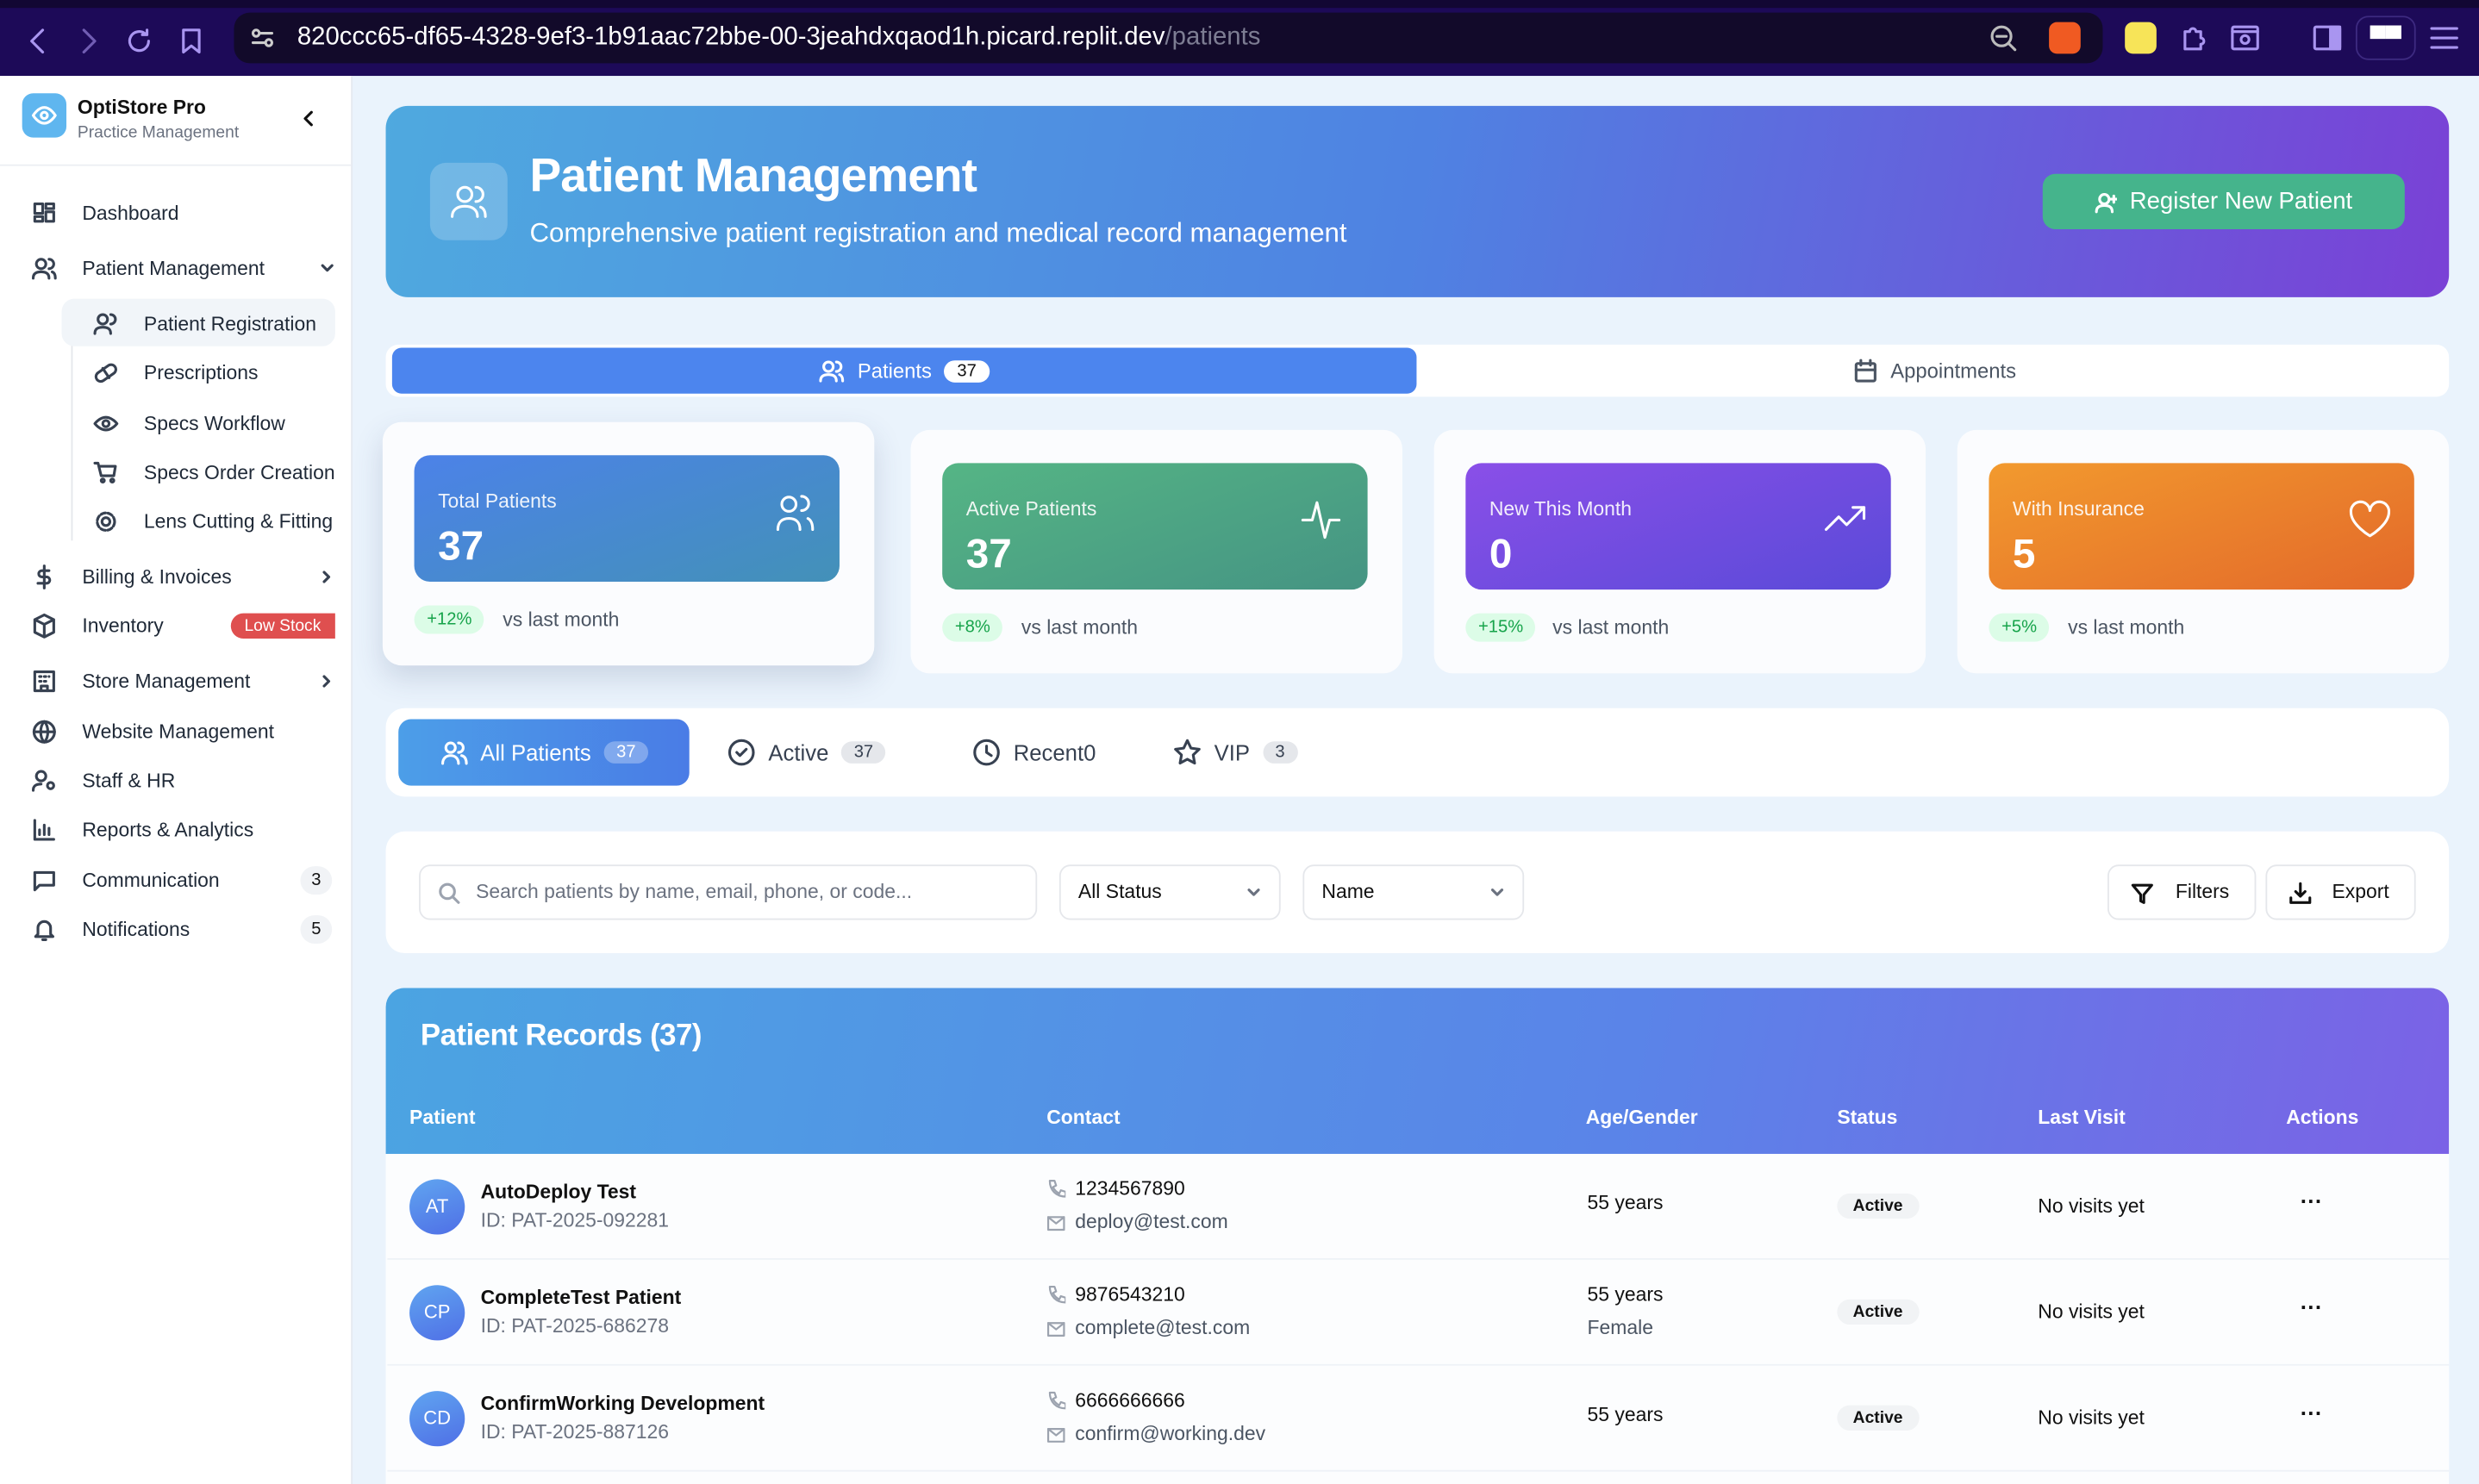 The image size is (2479, 1484). Describe the element at coordinates (1235, 753) in the screenshot. I see `filter-tab-vip: VIP 3` at that location.